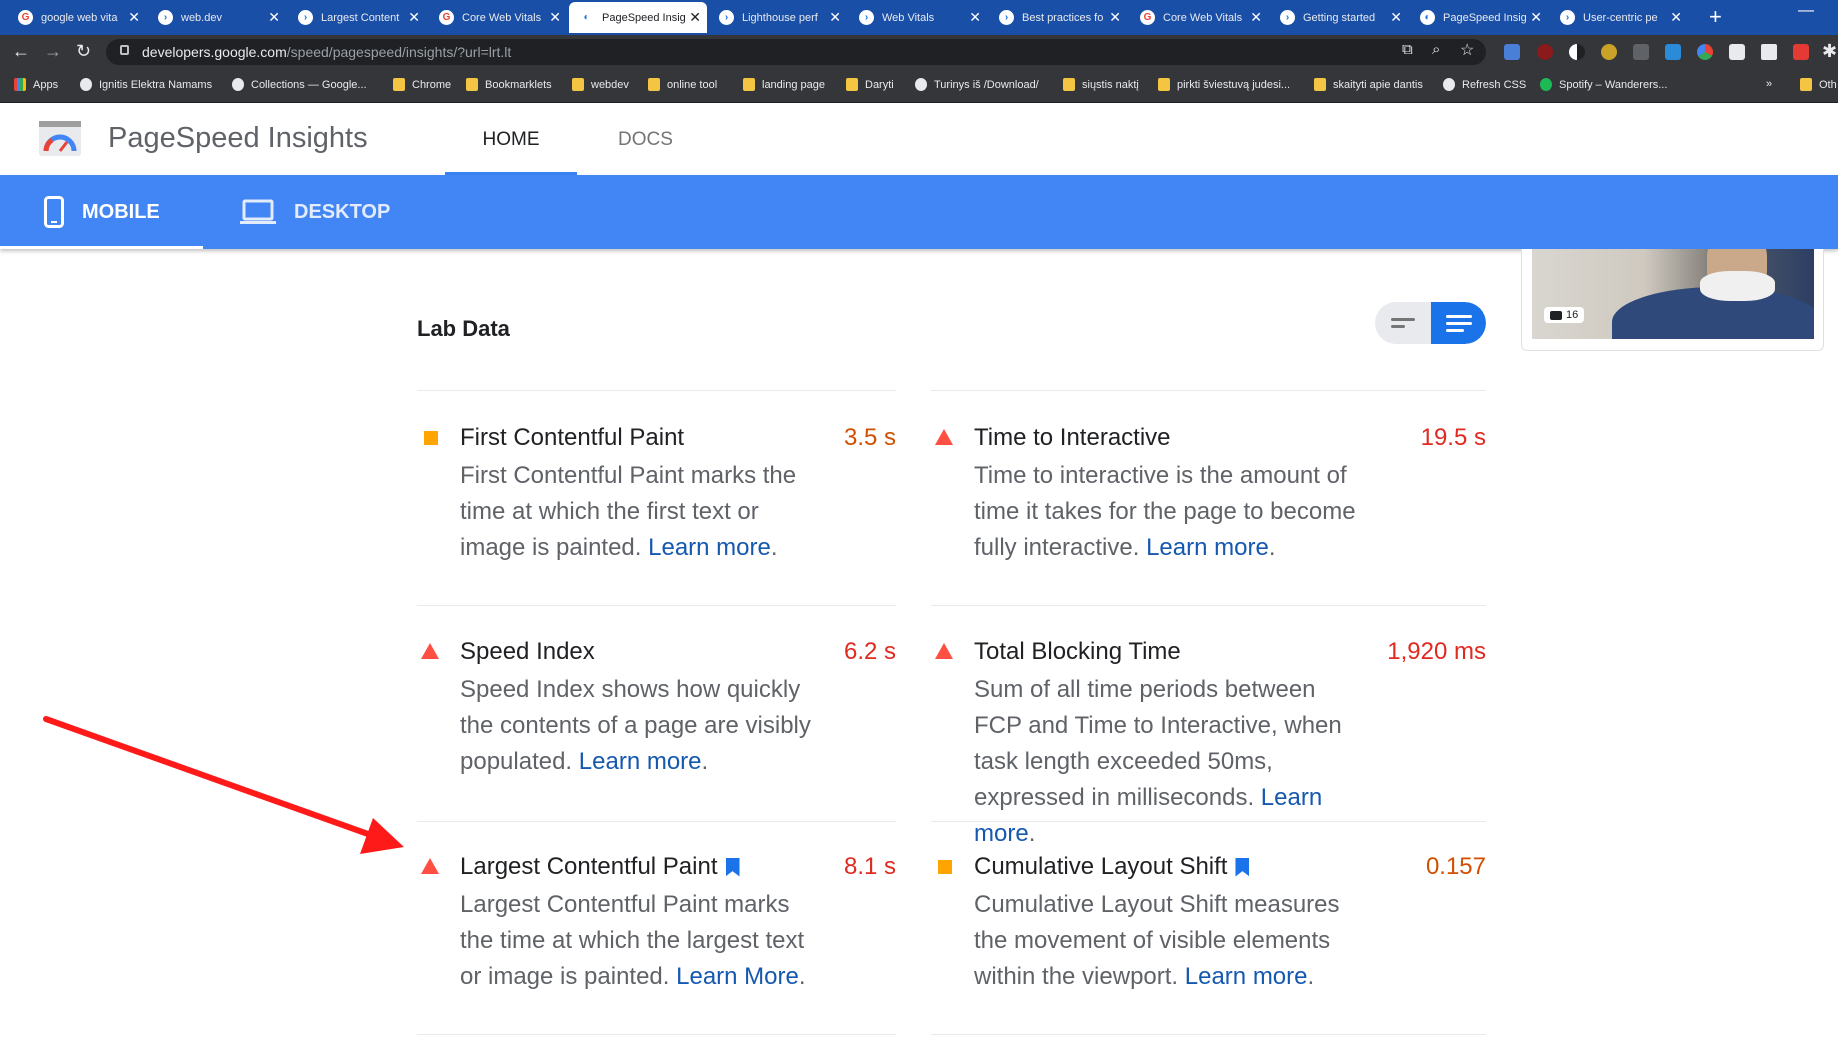  I want to click on bookmark-item: Bookmarklets, so click(509, 84).